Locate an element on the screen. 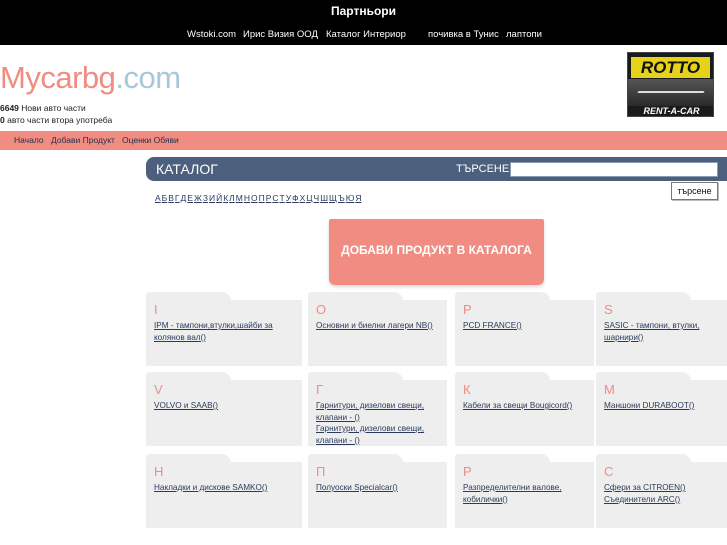 Image resolution: width=727 pixels, height=545 pixels. alphabet-letter: А is located at coordinates (158, 198).